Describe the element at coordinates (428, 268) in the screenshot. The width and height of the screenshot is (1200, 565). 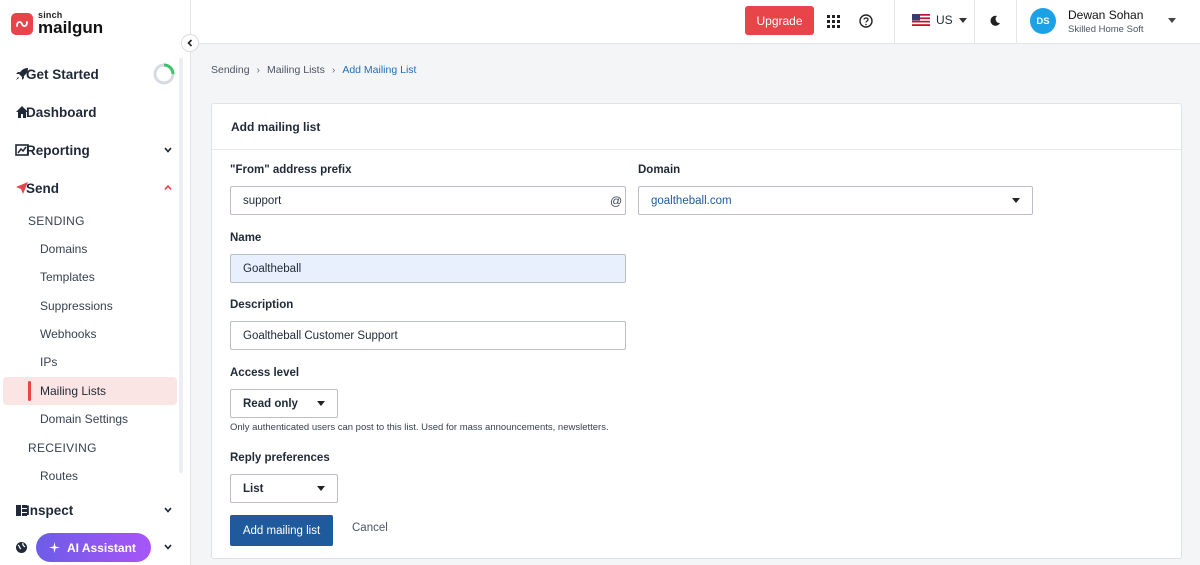
I see `name-input` at that location.